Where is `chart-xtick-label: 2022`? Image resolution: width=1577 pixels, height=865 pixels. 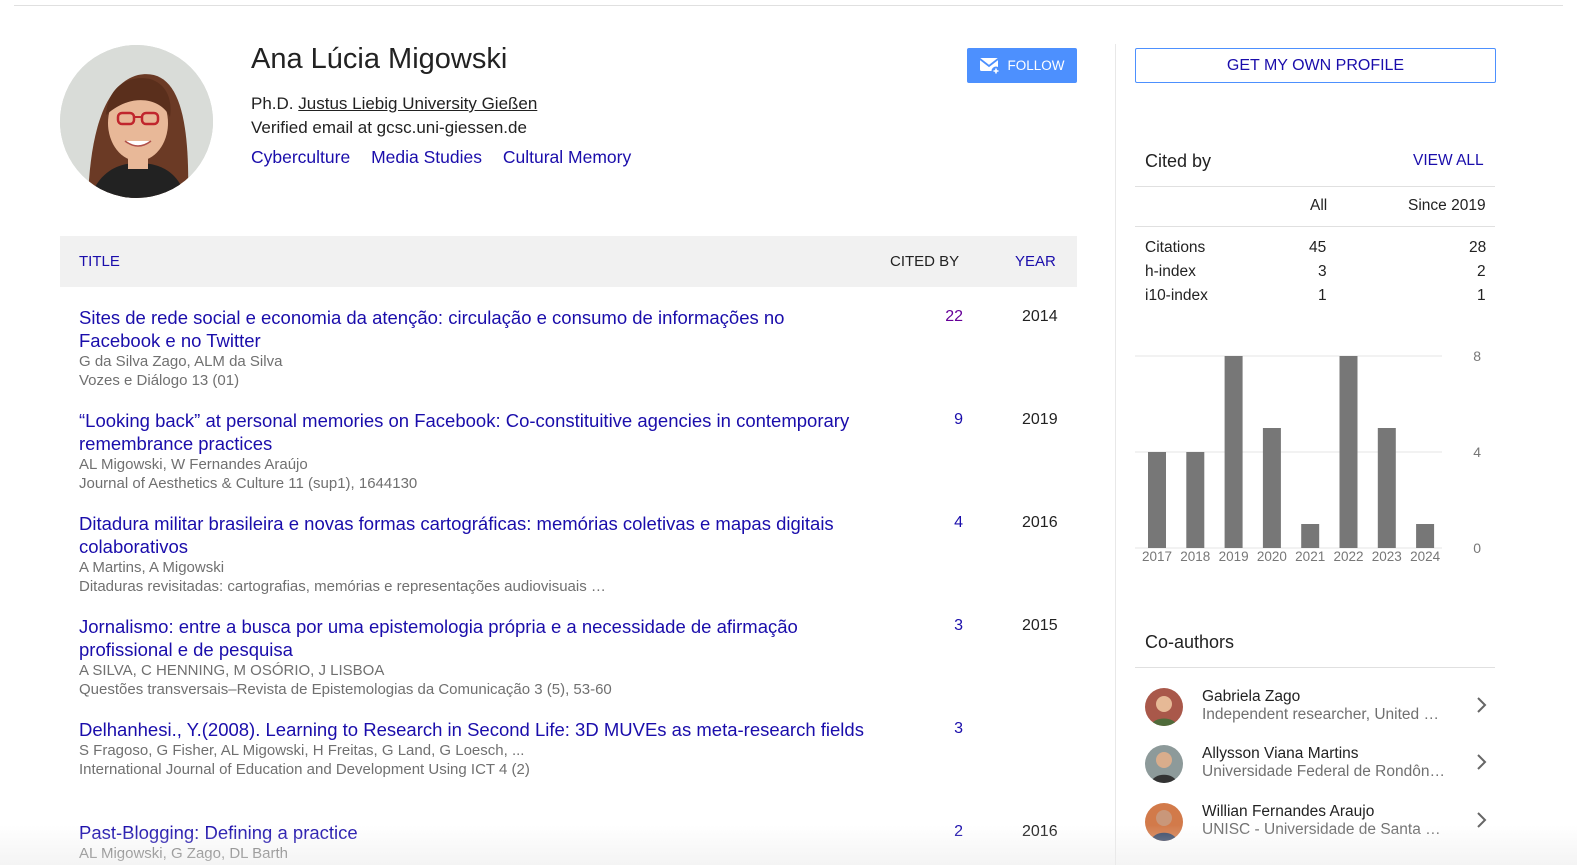 chart-xtick-label: 2022 is located at coordinates (1348, 556).